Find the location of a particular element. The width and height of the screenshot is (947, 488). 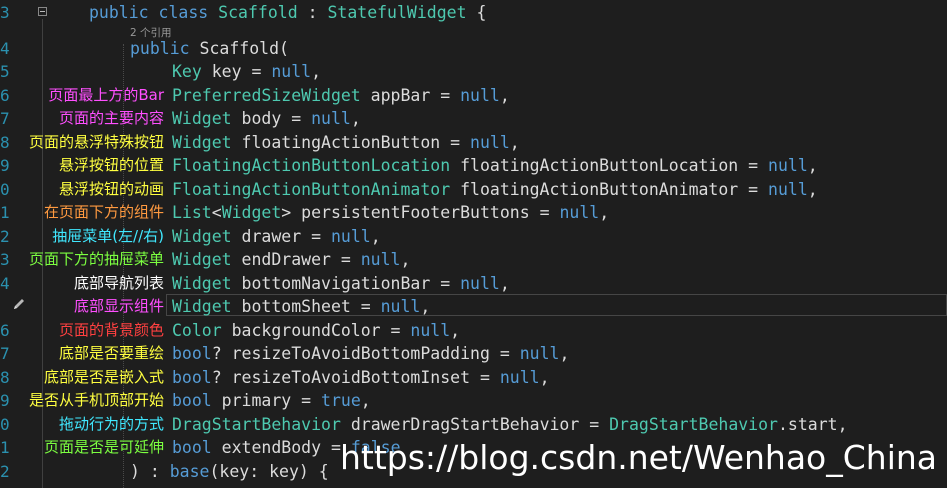

code-token: StatefulWidget is located at coordinates (397, 12).